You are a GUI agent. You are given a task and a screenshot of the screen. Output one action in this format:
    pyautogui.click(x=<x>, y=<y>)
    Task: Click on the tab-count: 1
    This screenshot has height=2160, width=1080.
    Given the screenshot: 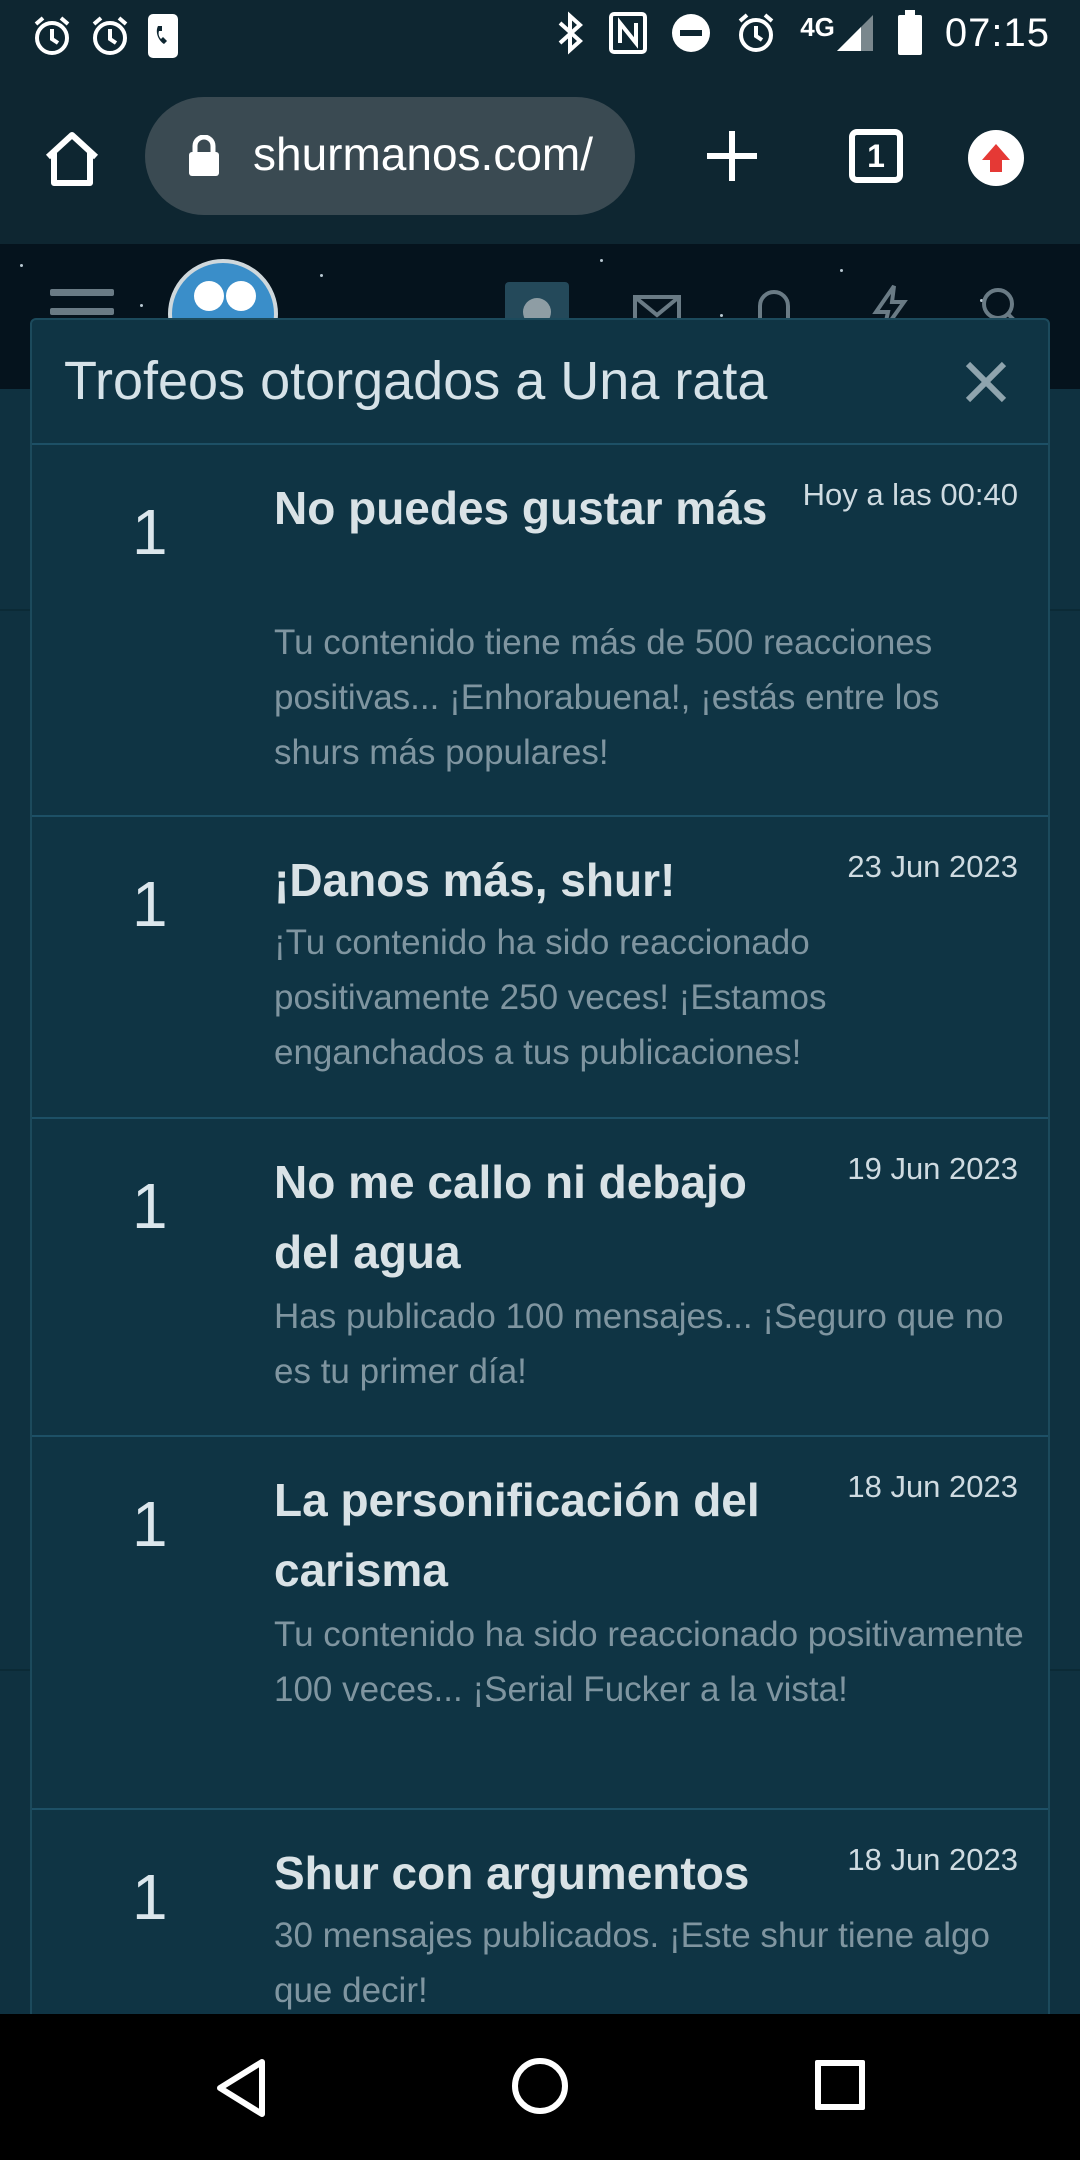 What is the action you would take?
    pyautogui.click(x=876, y=155)
    